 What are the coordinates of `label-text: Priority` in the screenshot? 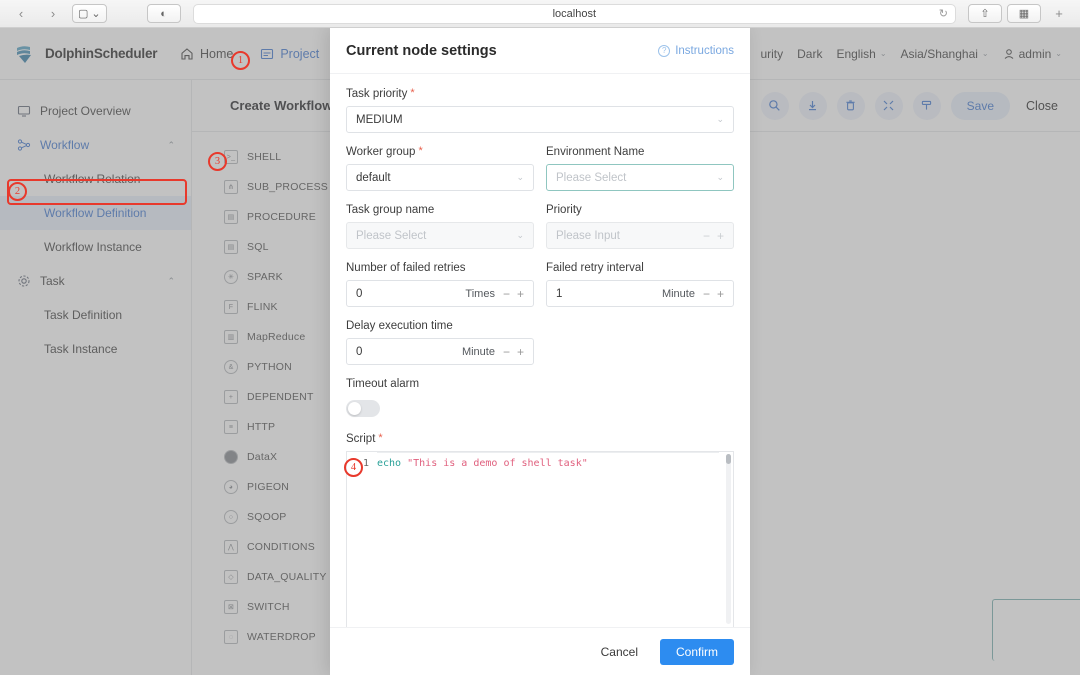 It's located at (564, 210).